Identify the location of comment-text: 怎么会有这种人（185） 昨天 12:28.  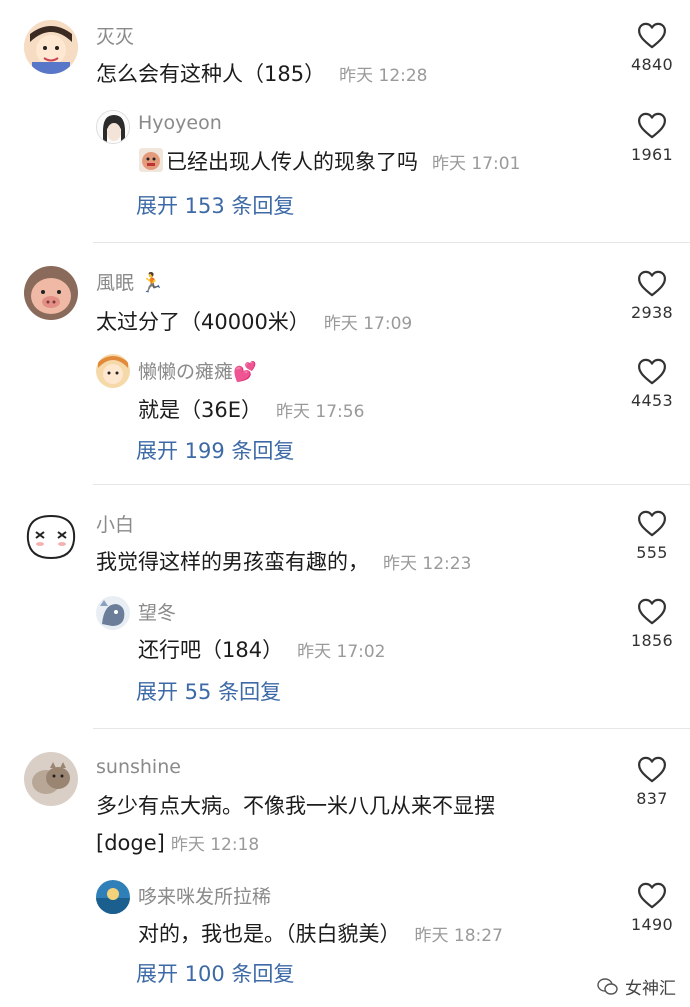
(262, 73).